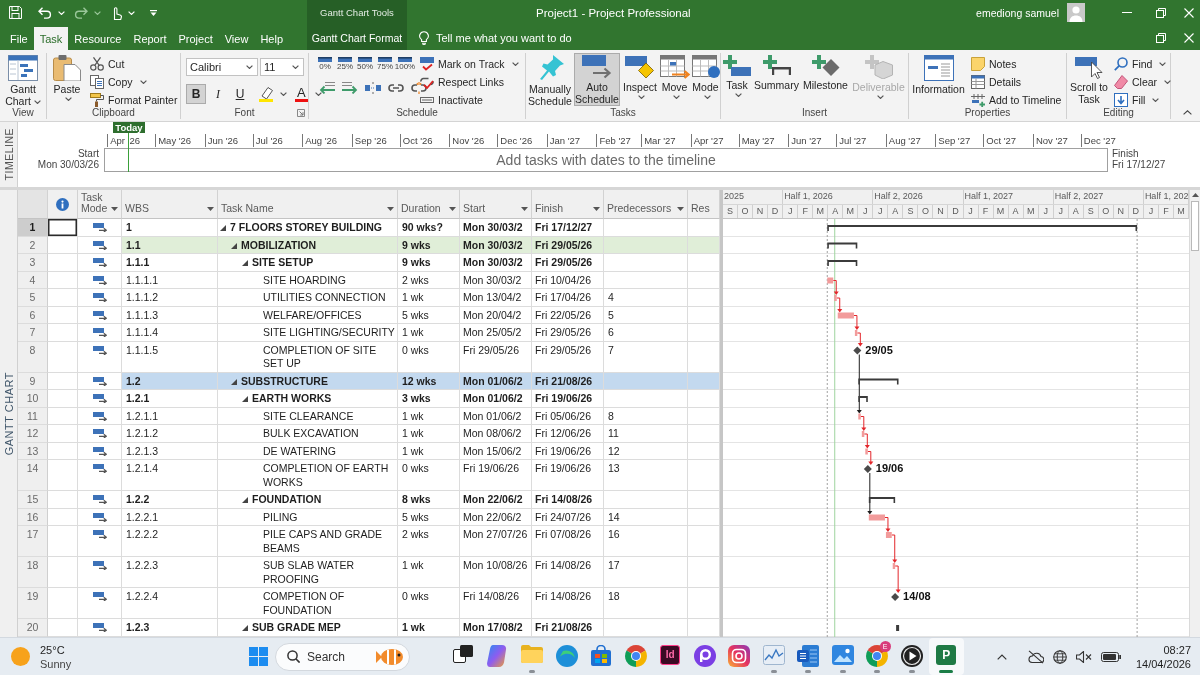 This screenshot has width=1200, height=675. I want to click on respect-links-button: Respect Links, so click(469, 81).